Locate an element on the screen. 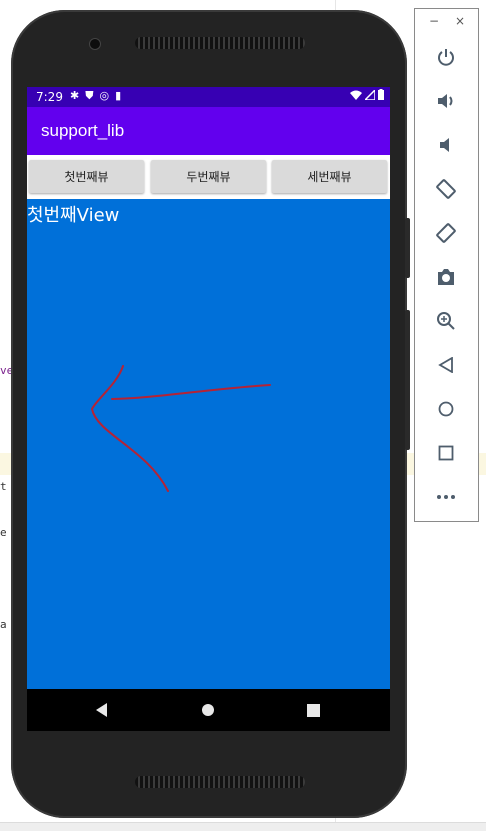 The image size is (486, 831). status-time: 7:29 is located at coordinates (49, 97).